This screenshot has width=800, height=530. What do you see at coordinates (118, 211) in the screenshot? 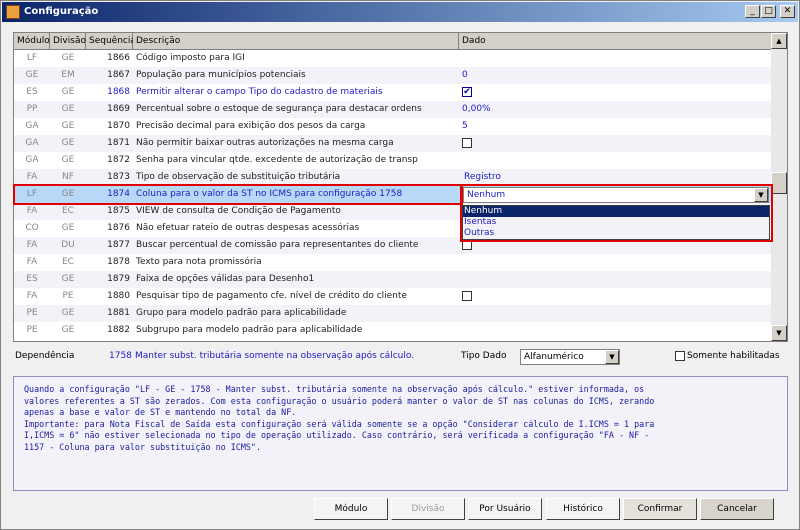
I see `cell-sequencia: 1875` at bounding box center [118, 211].